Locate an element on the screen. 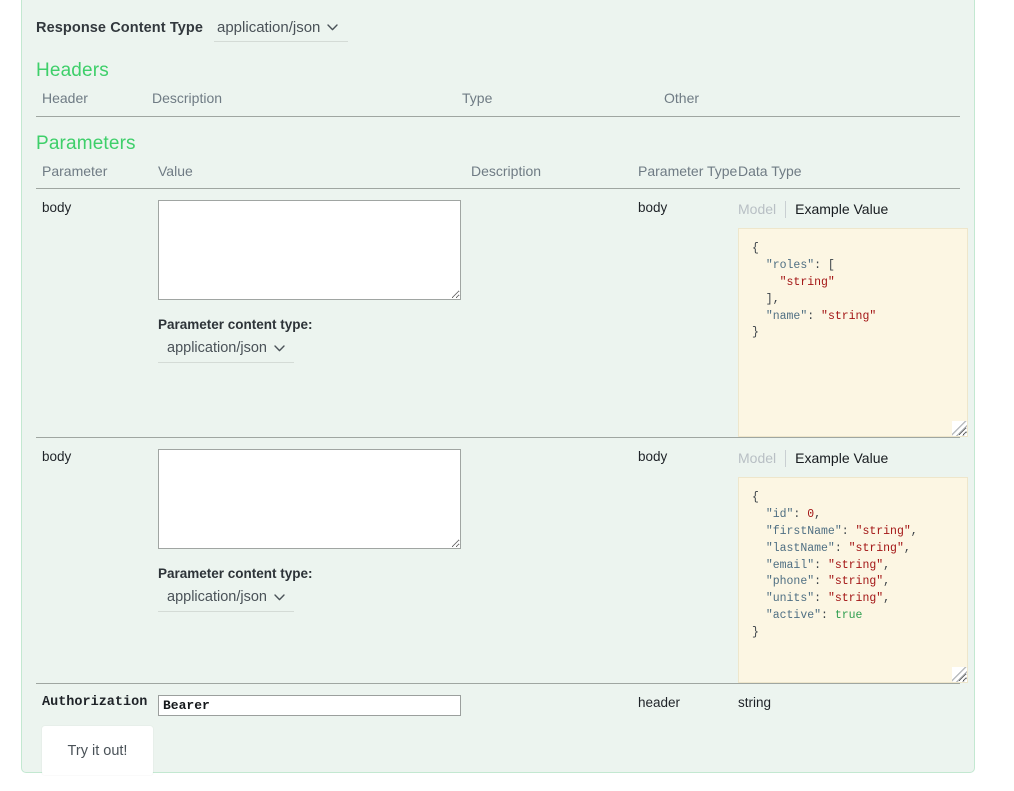  response-content-type-label: Response Content Type is located at coordinates (119, 28).